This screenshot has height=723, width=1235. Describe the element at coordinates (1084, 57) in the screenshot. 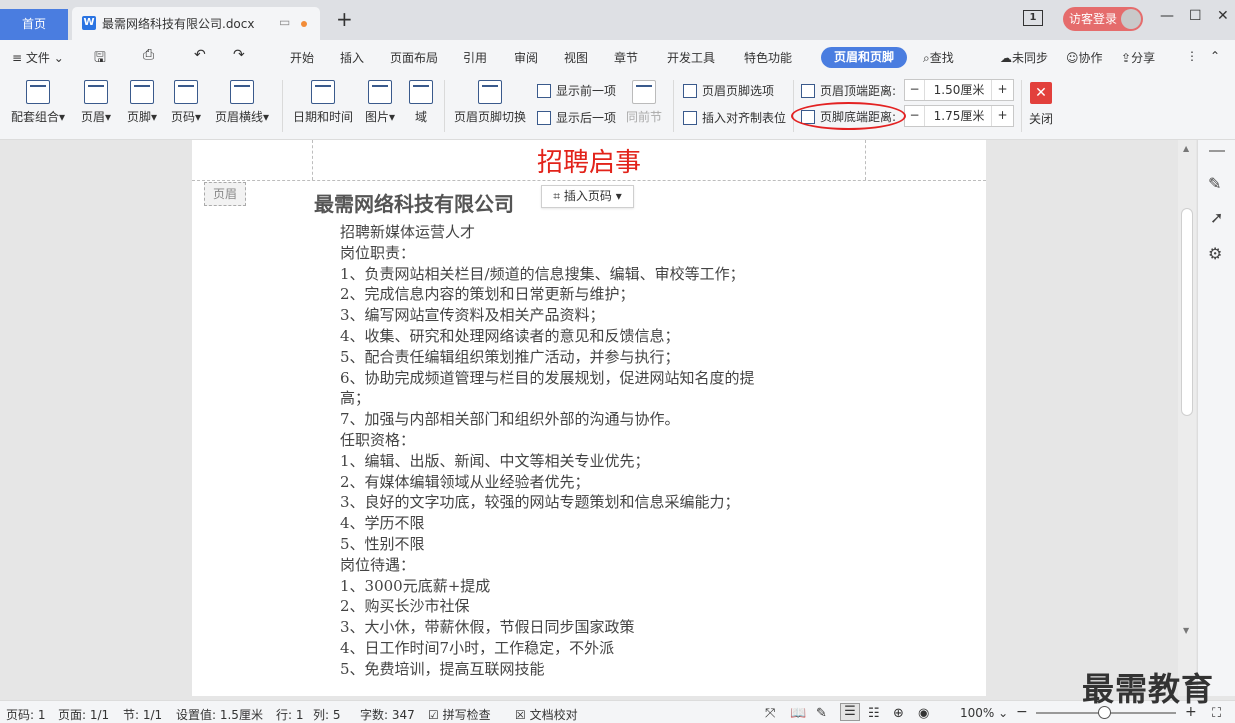

I see `collab-button: ☺协作` at that location.